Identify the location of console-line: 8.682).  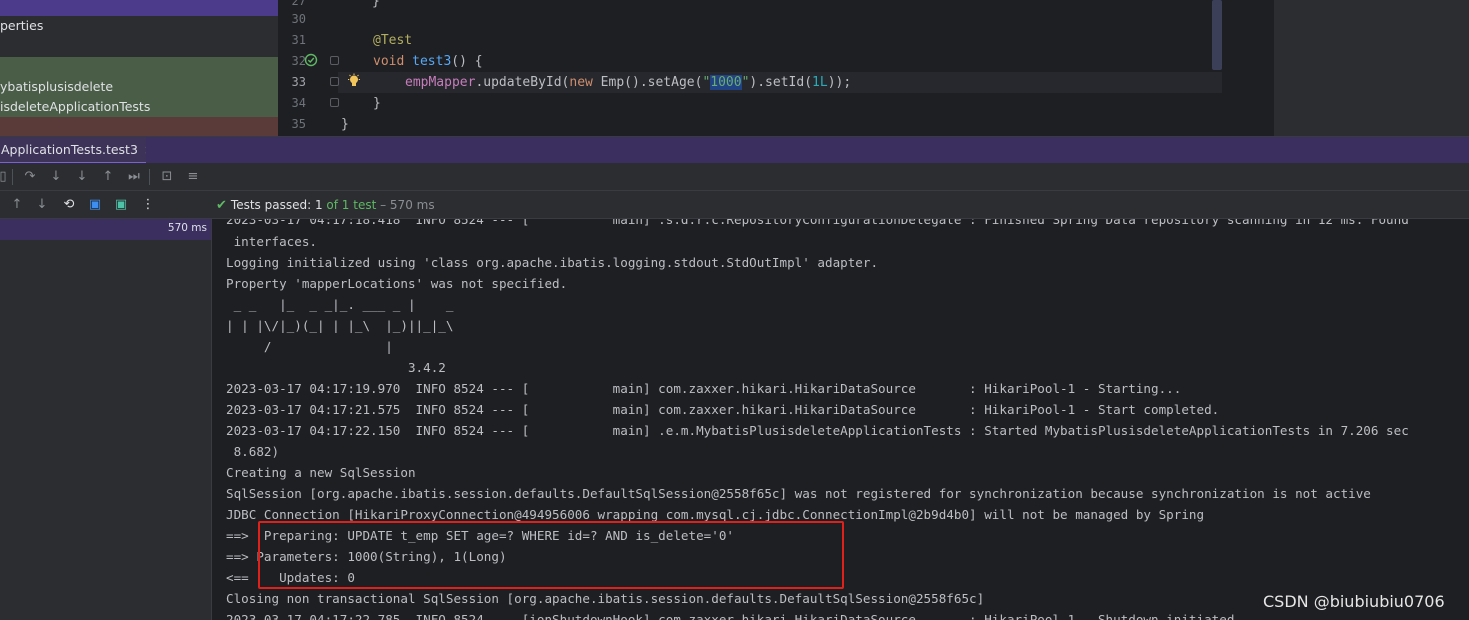
(253, 451).